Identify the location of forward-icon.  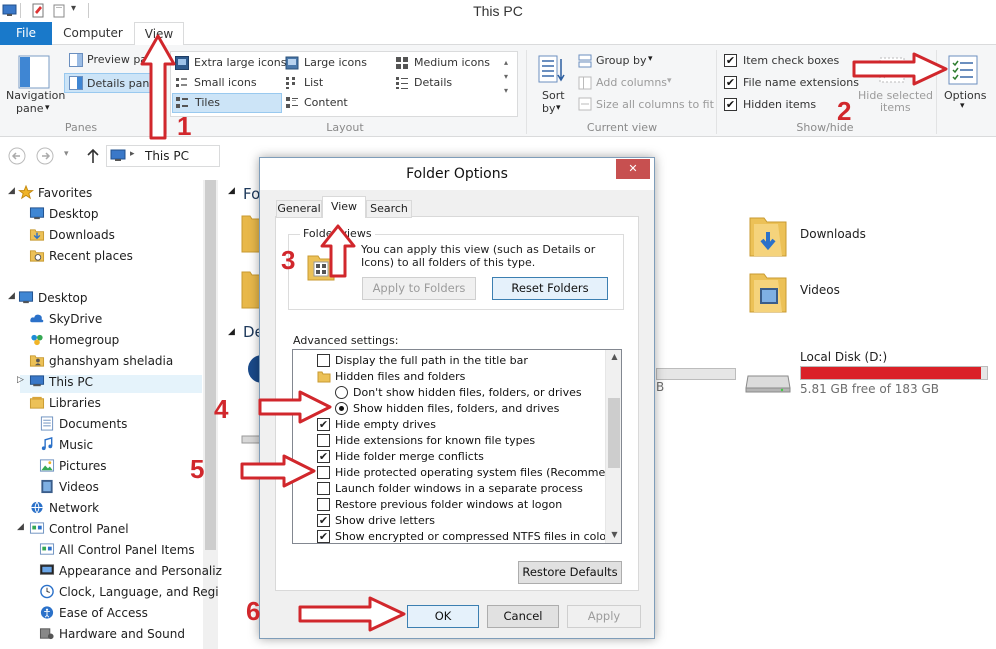
(45, 156).